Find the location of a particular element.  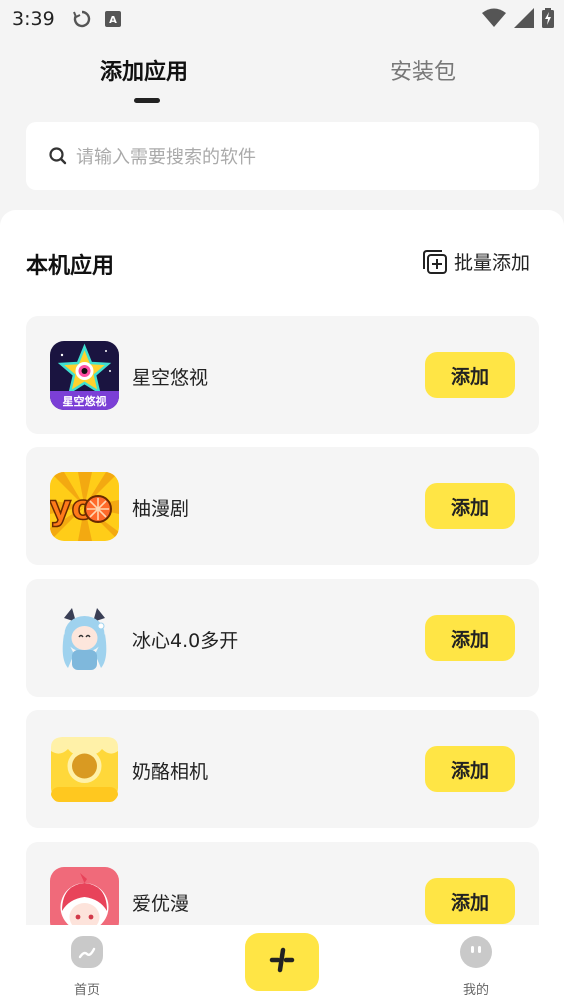

plus-icon is located at coordinates (282, 962).